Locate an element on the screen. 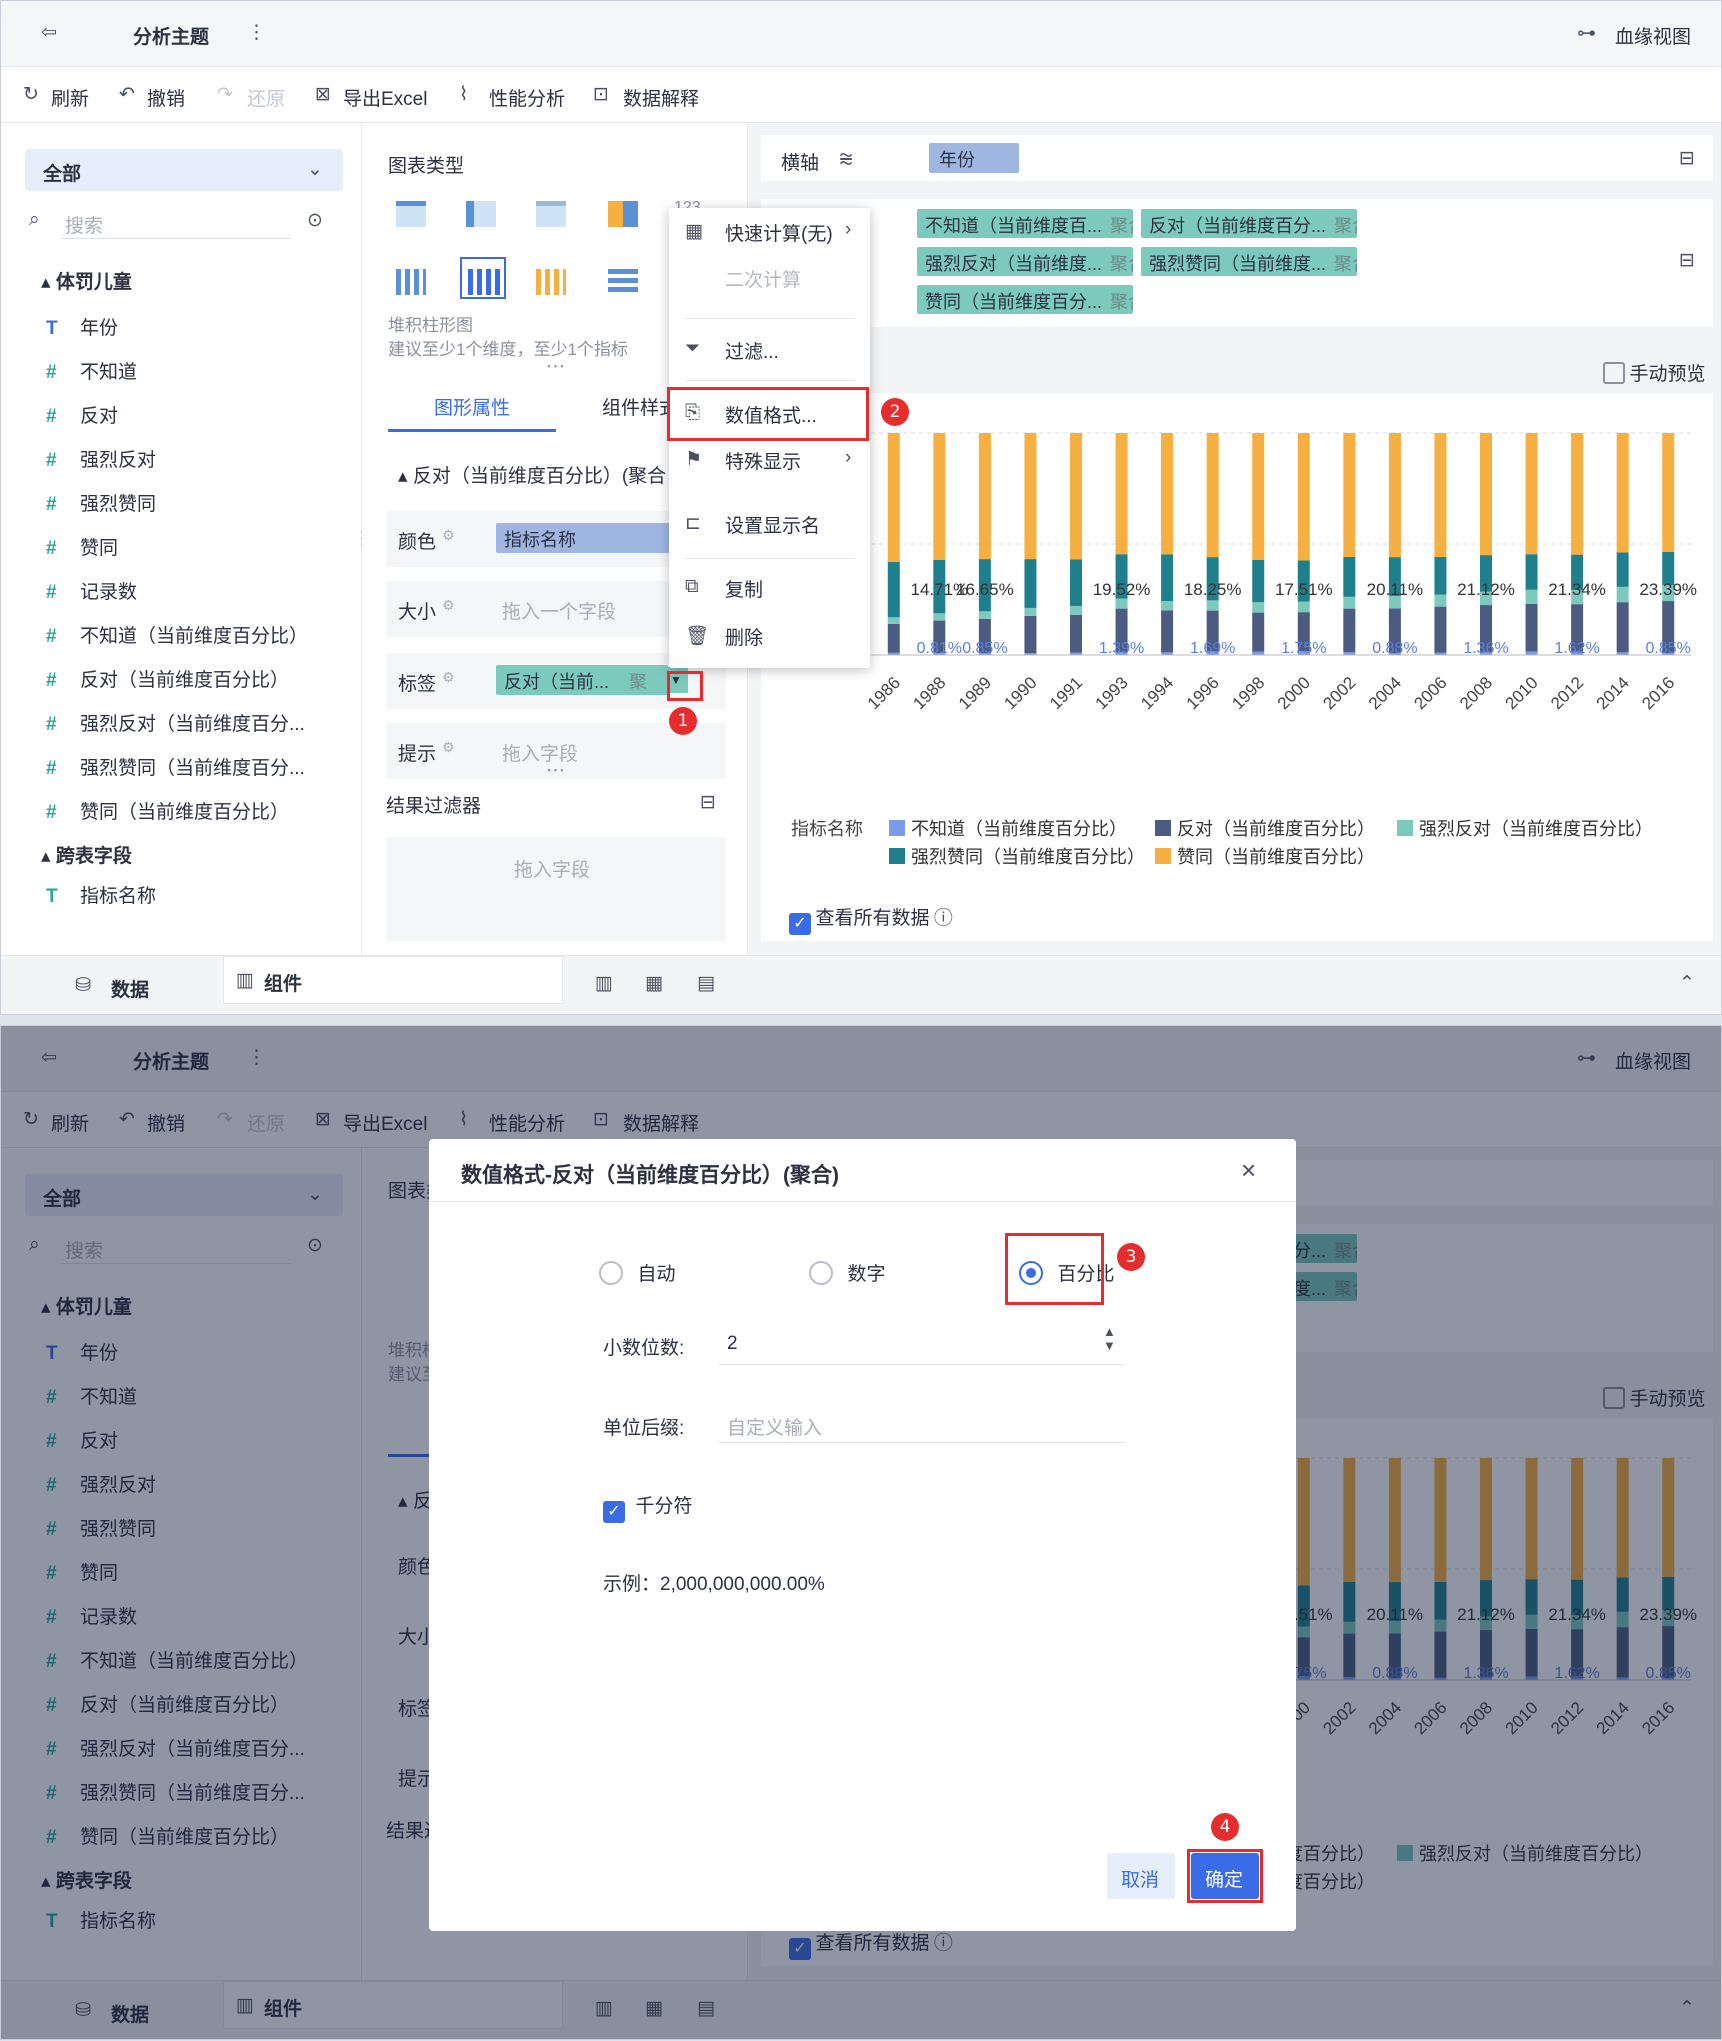 Image resolution: width=1722 pixels, height=2041 pixels. grouped-bar-icon is located at coordinates (411, 282).